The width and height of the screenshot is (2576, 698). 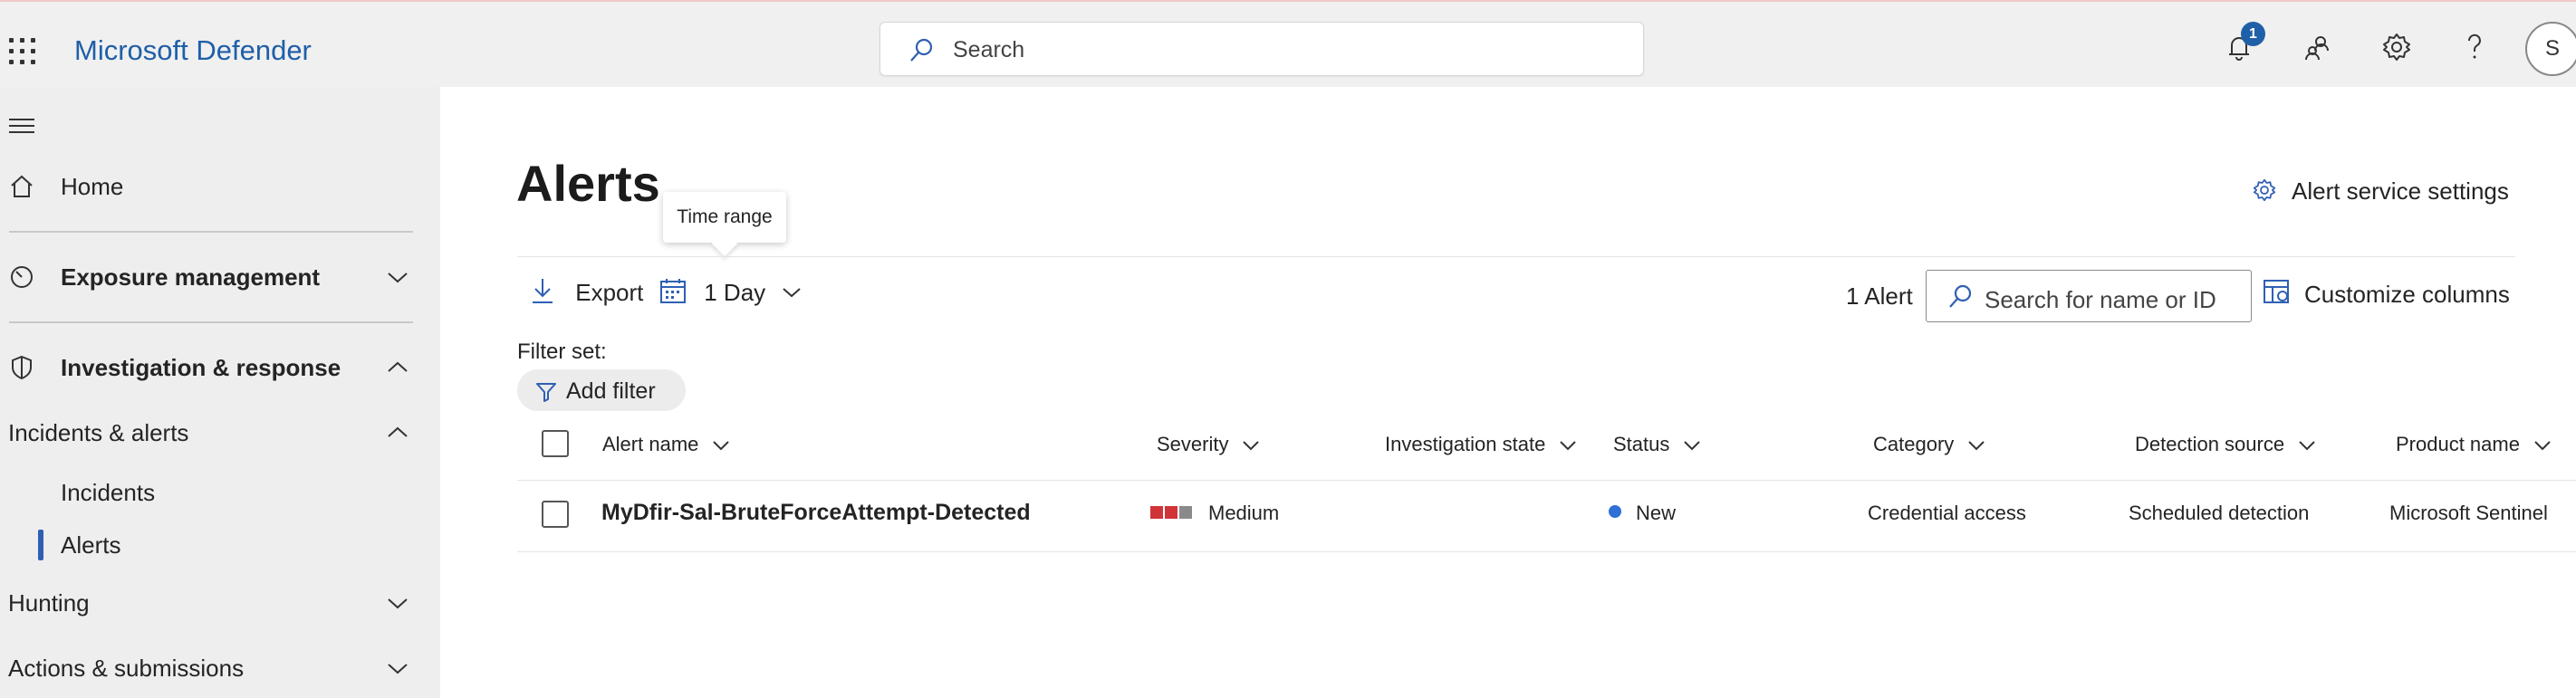 I want to click on top-bar: Microsoft Defender Search 1 S, so click(x=1288, y=43).